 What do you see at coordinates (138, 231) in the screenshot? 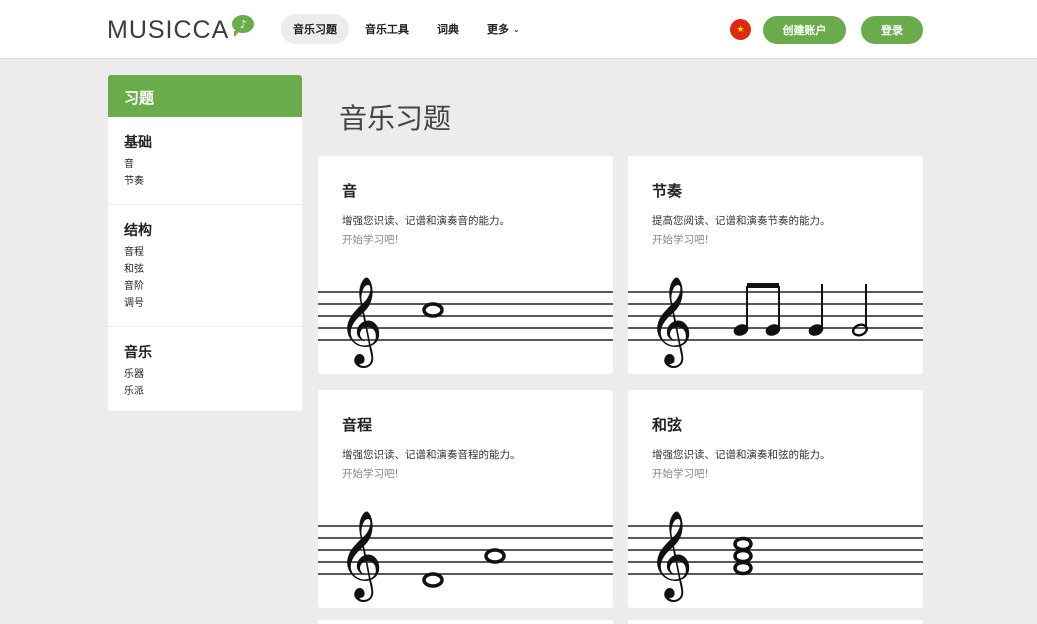
I see `sidebar-group-title: 结构` at bounding box center [138, 231].